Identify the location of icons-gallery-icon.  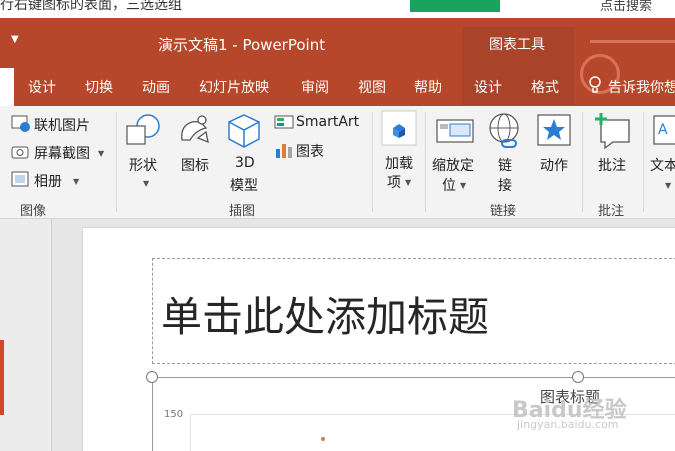
(195, 129).